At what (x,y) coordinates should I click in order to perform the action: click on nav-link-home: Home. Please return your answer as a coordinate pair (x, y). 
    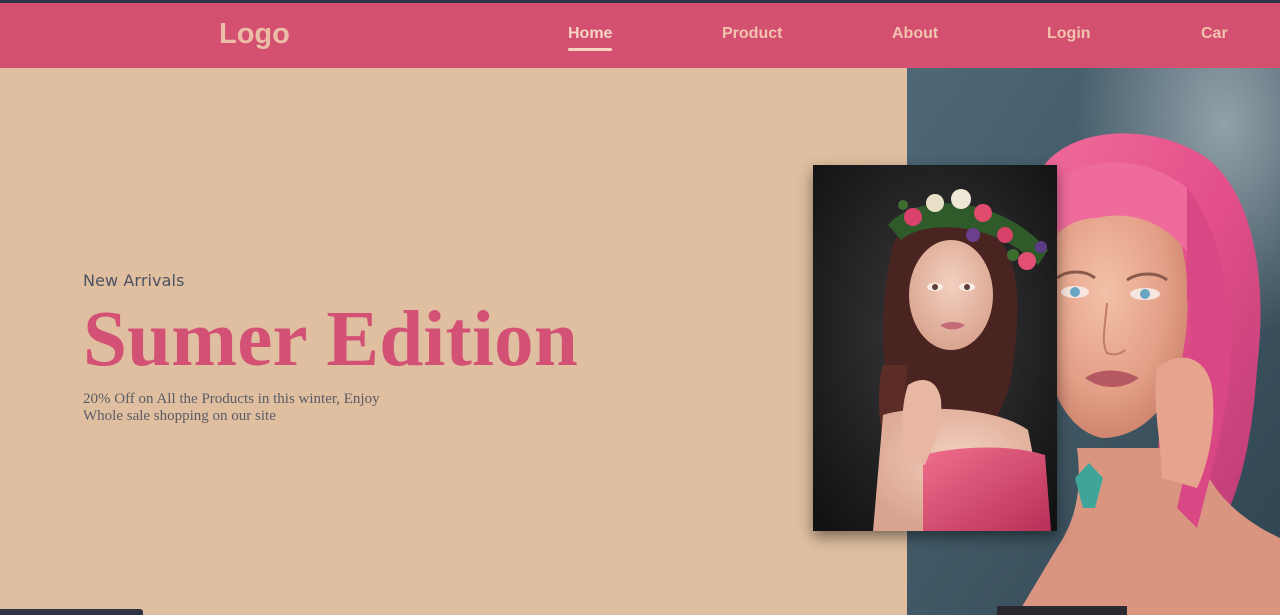
    Looking at the image, I should click on (590, 38).